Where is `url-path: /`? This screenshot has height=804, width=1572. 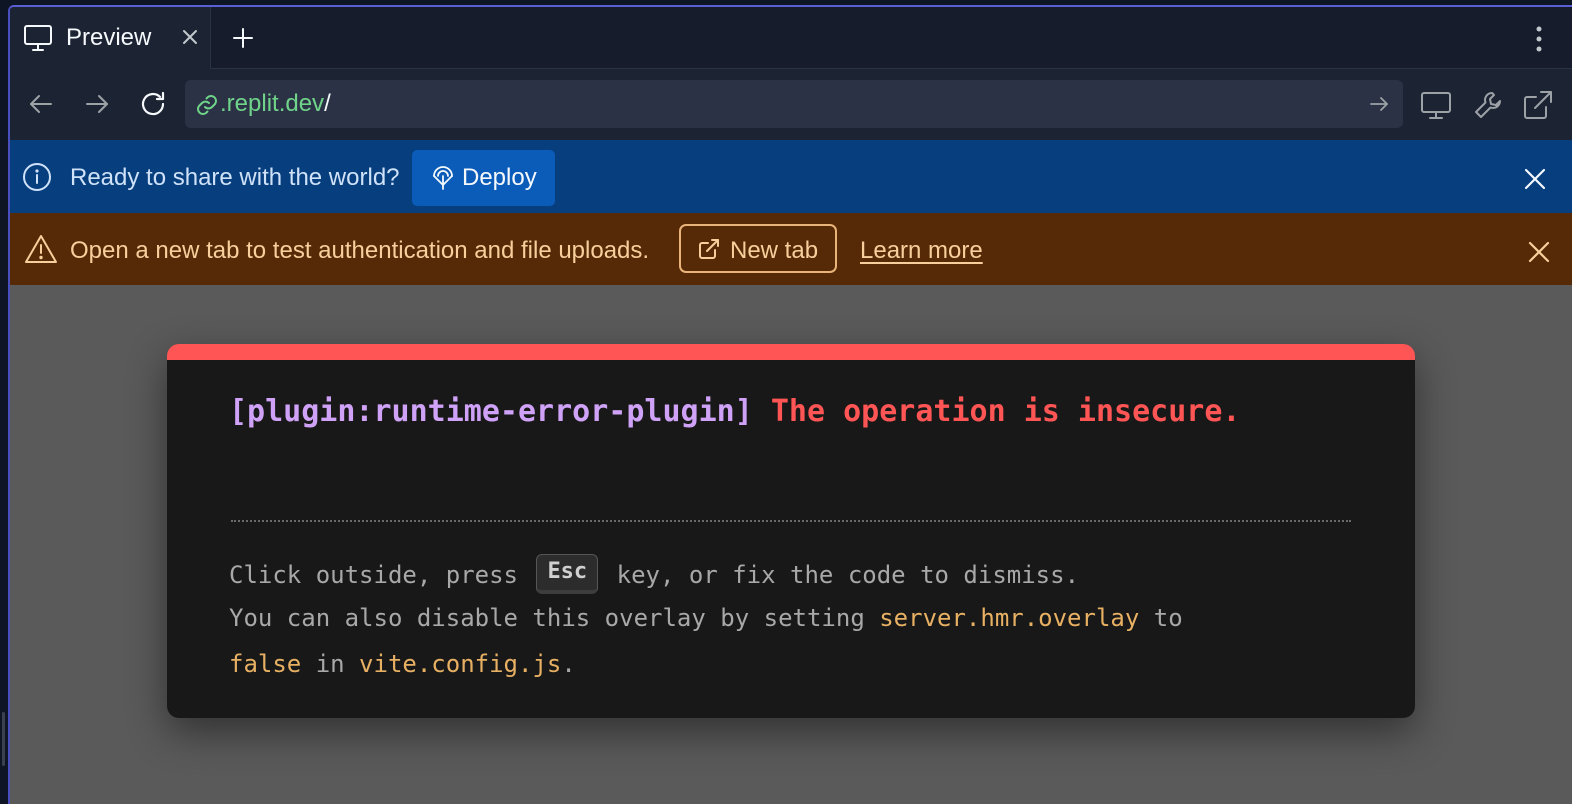
url-path: / is located at coordinates (327, 103).